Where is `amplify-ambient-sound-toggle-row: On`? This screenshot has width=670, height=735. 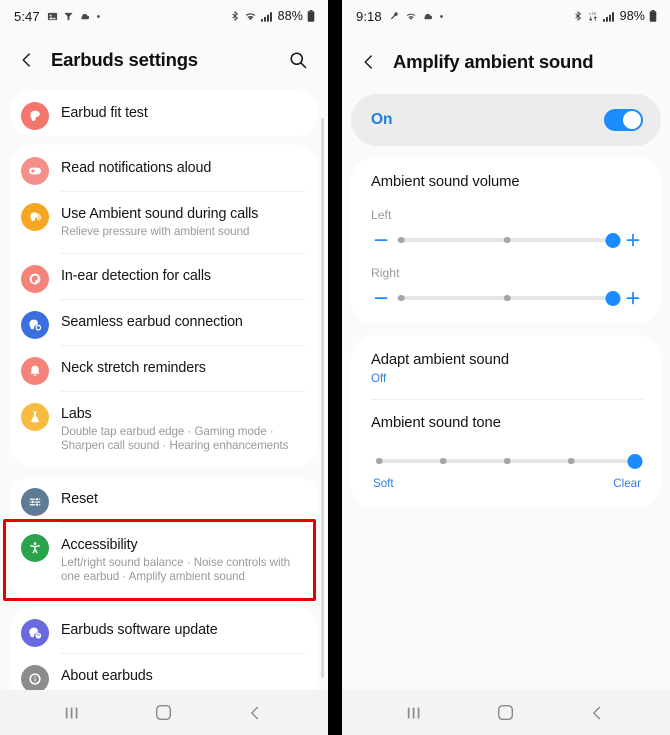 amplify-ambient-sound-toggle-row: On is located at coordinates (506, 120).